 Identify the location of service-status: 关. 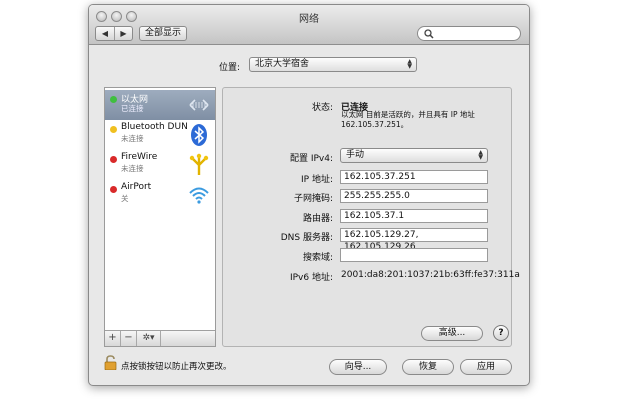
(125, 198).